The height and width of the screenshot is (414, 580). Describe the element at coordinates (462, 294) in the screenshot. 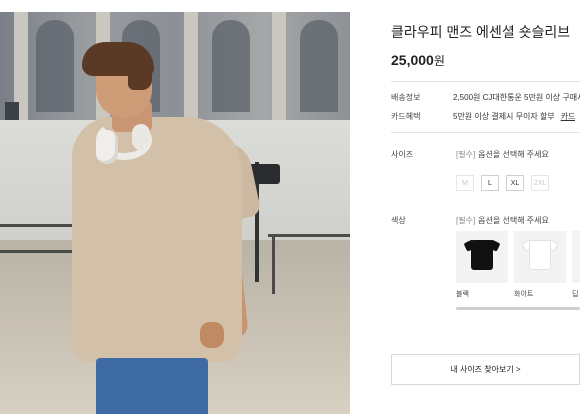

I see `color-option-label: 블랙` at that location.